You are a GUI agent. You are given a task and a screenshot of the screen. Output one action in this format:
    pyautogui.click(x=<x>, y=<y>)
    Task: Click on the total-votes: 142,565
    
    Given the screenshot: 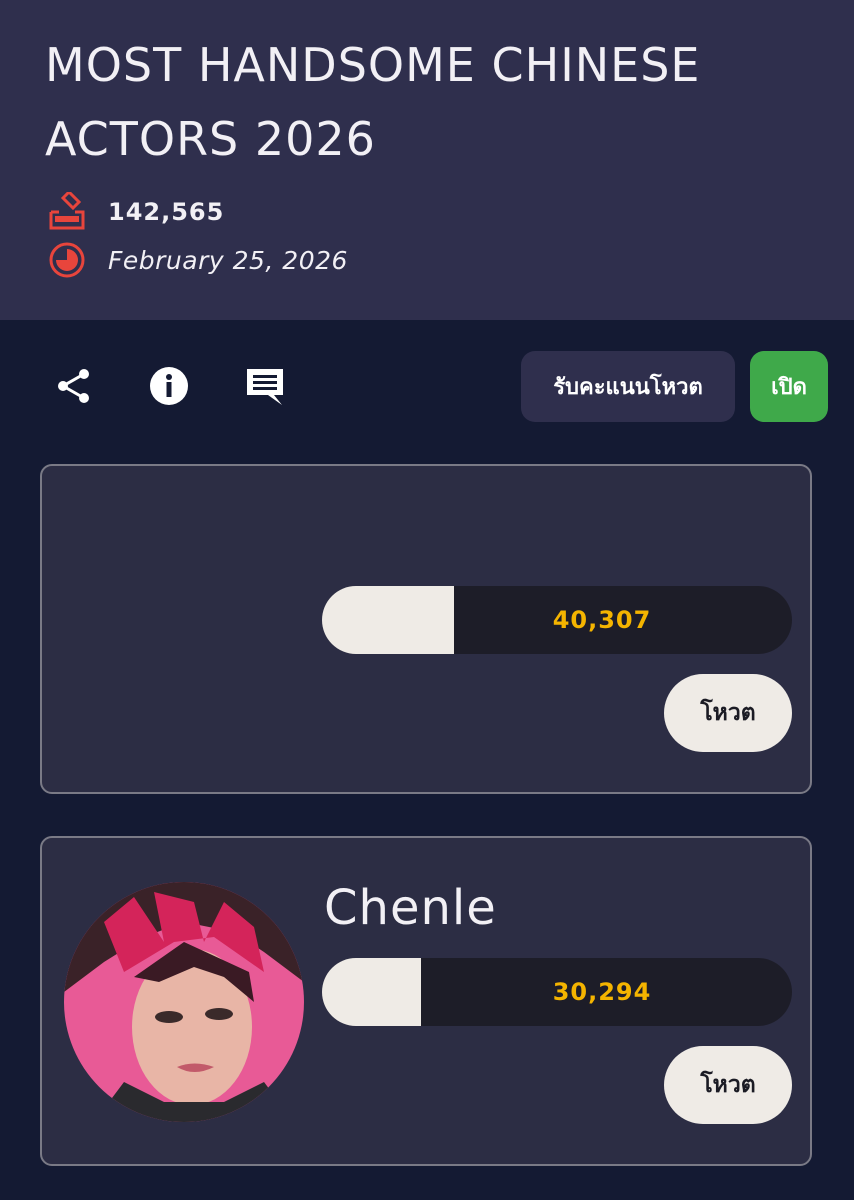 What is the action you would take?
    pyautogui.click(x=166, y=212)
    